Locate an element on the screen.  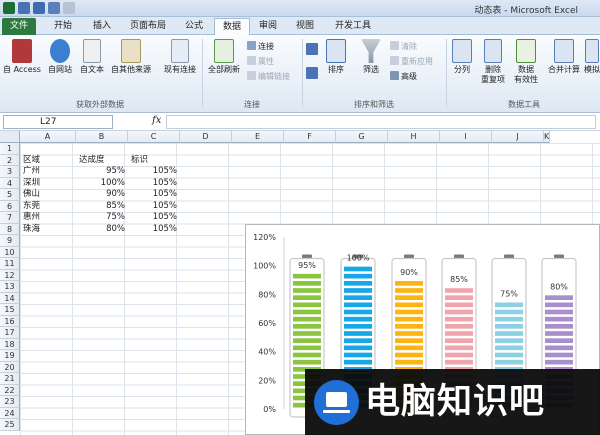
row-header-25: 25 is located at coordinates (10, 425).